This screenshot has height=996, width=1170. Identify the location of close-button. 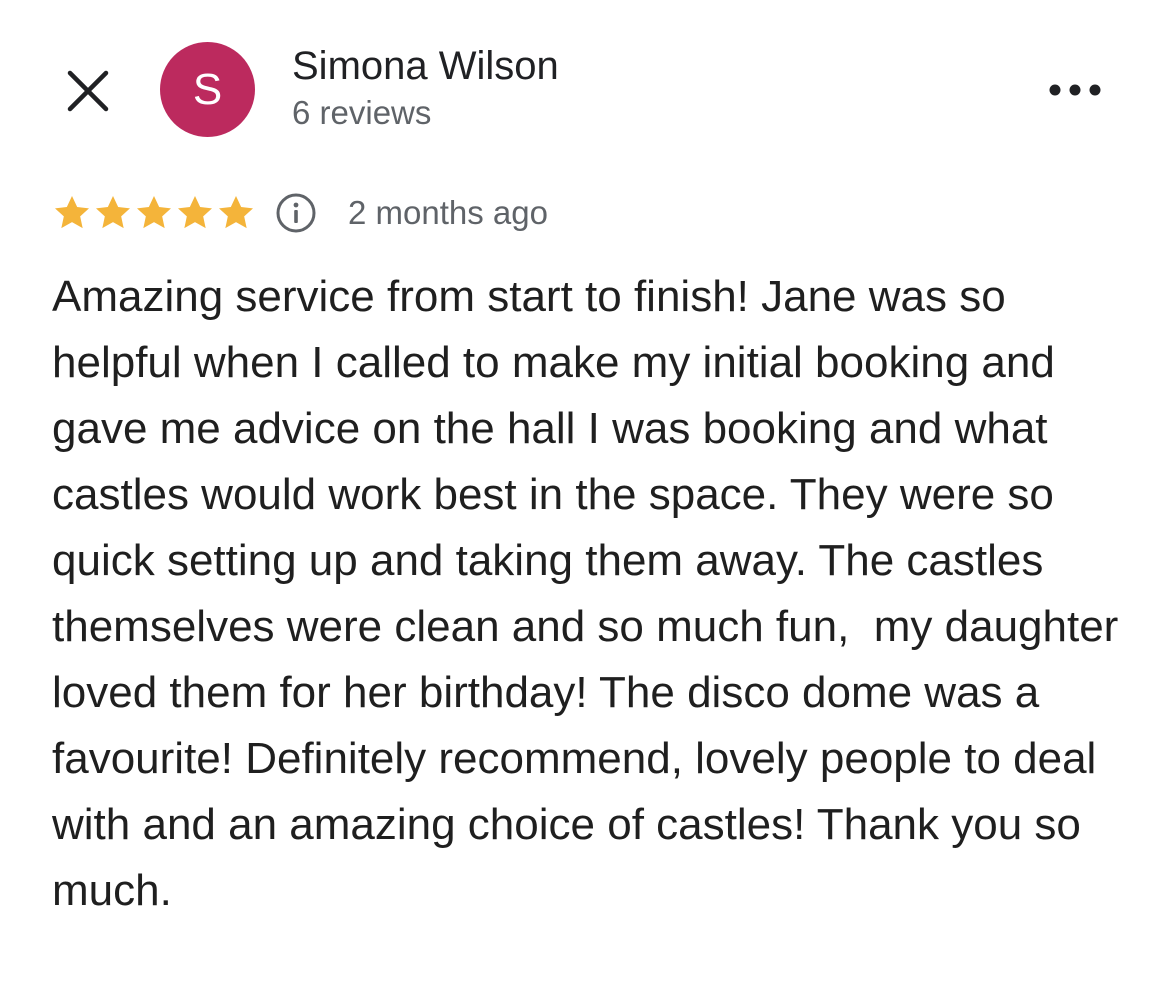
(88, 91).